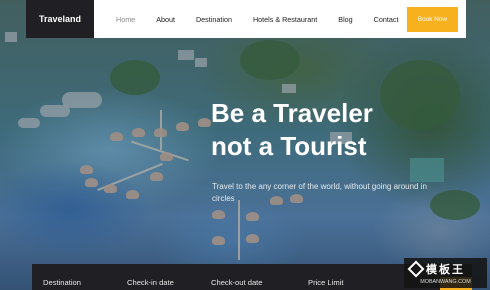  Describe the element at coordinates (292, 113) in the screenshot. I see `hero-title-line-1: Be a Traveler` at that location.